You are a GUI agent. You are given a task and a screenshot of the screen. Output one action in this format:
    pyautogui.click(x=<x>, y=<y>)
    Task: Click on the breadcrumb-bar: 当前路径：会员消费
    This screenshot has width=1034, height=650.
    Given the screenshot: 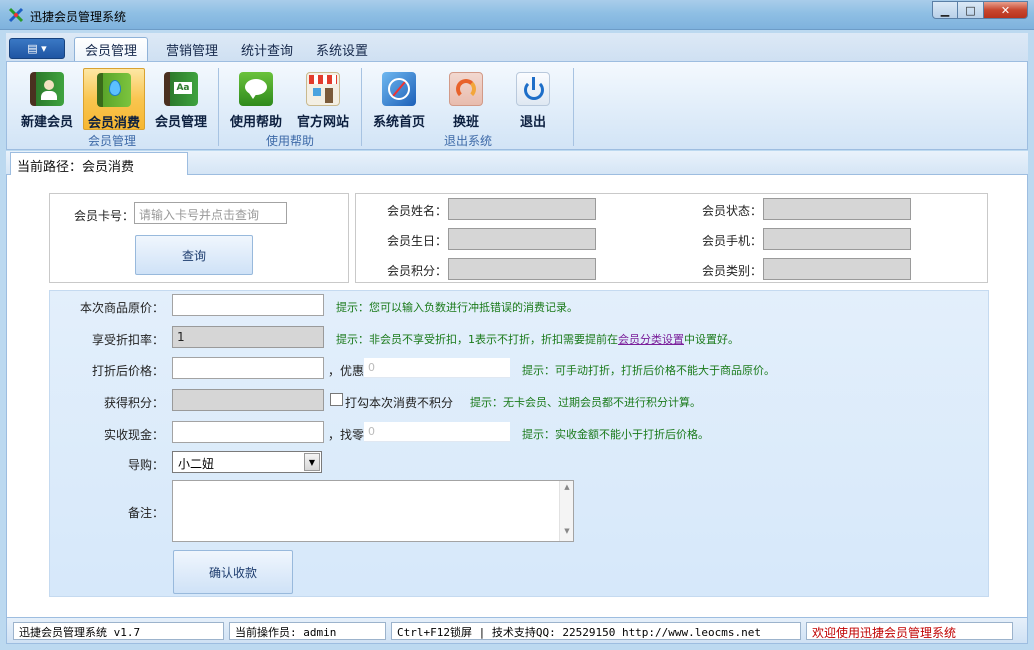 What is the action you would take?
    pyautogui.click(x=517, y=163)
    